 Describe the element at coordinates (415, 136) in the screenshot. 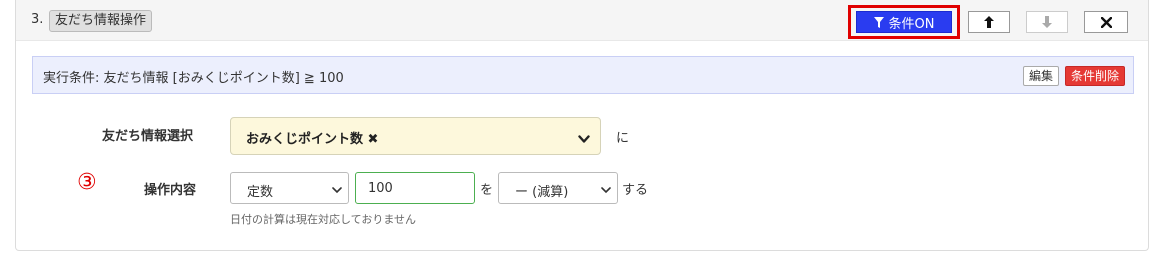

I see `friend-info-select: おみくじポイント数 ✖` at that location.